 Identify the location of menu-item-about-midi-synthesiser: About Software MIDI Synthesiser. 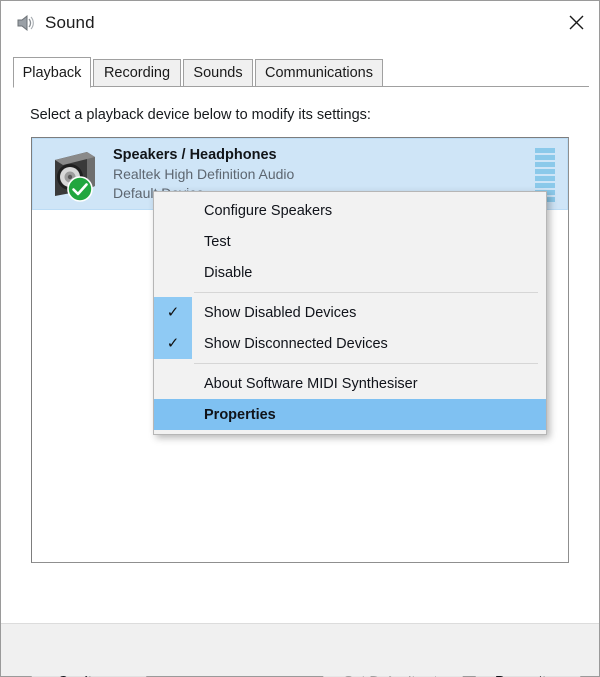
(350, 383).